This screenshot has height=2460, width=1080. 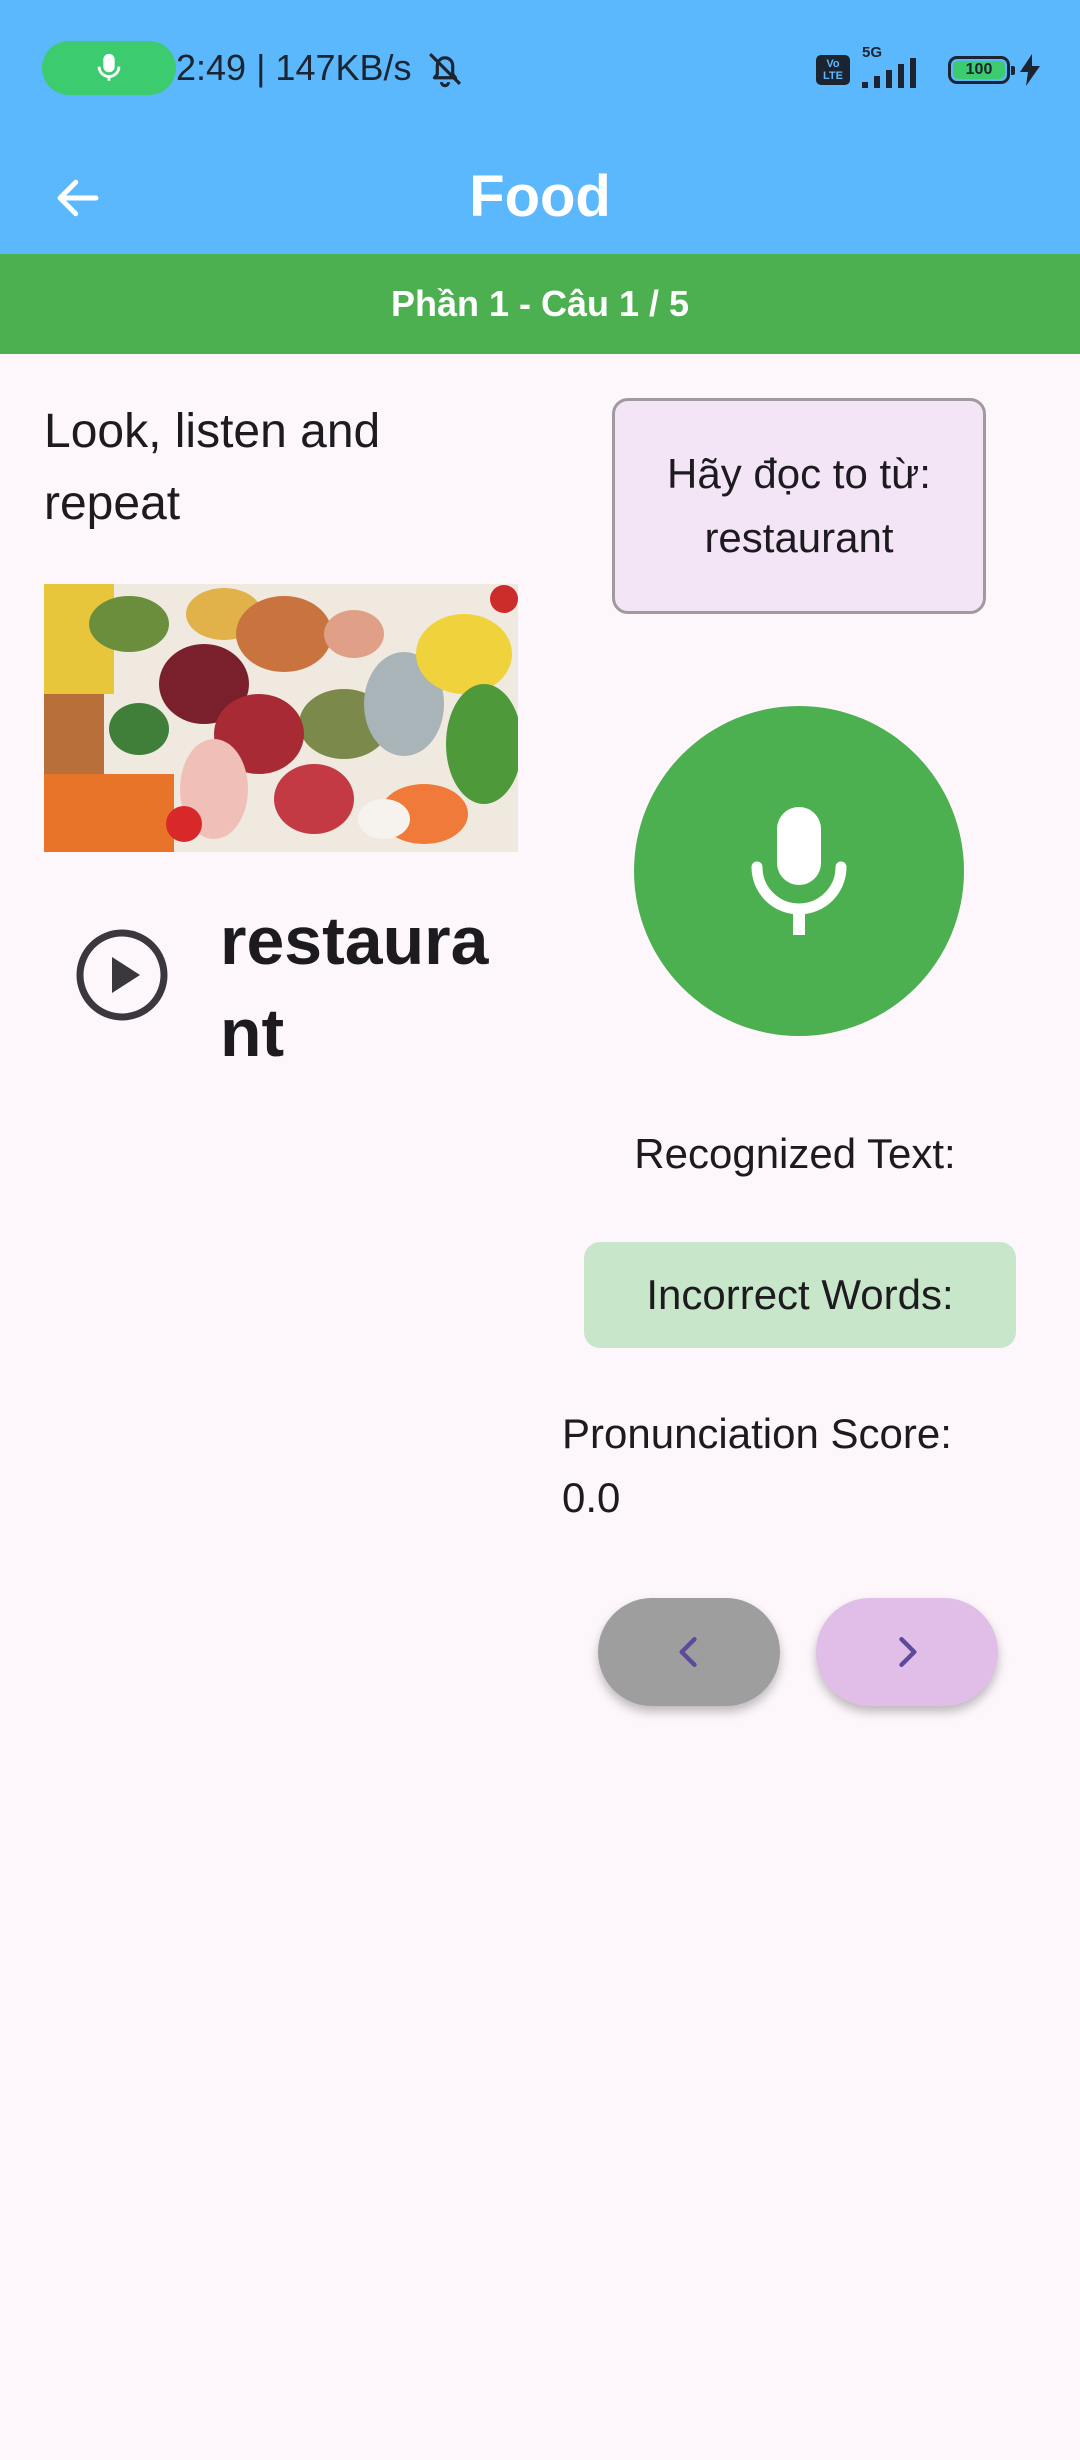 What do you see at coordinates (281, 718) in the screenshot?
I see `food-image` at bounding box center [281, 718].